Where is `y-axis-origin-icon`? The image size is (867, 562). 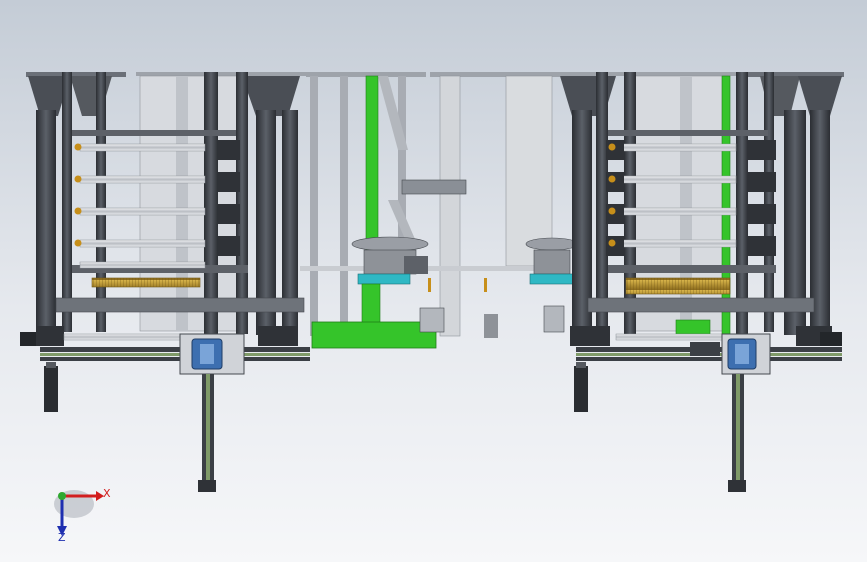
y-axis-origin-icon is located at coordinates (62, 496).